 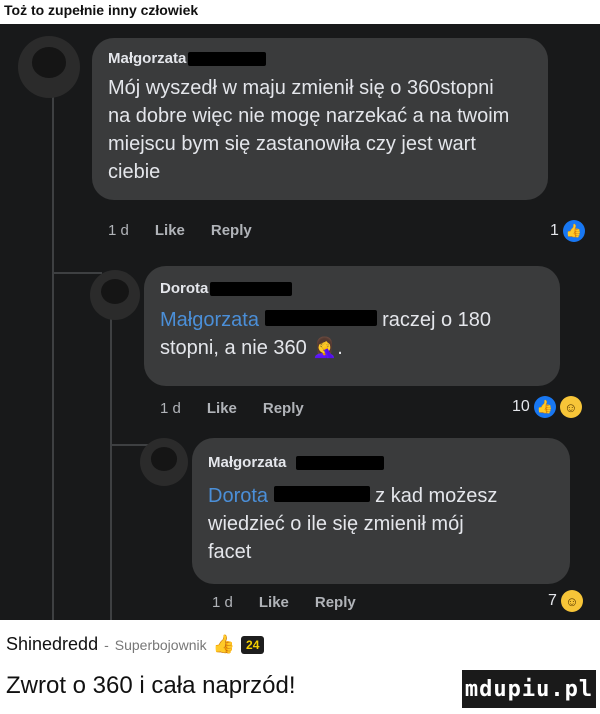 I want to click on bottom-caption: Zwrot o 360 i cała naprzód!, so click(x=151, y=685).